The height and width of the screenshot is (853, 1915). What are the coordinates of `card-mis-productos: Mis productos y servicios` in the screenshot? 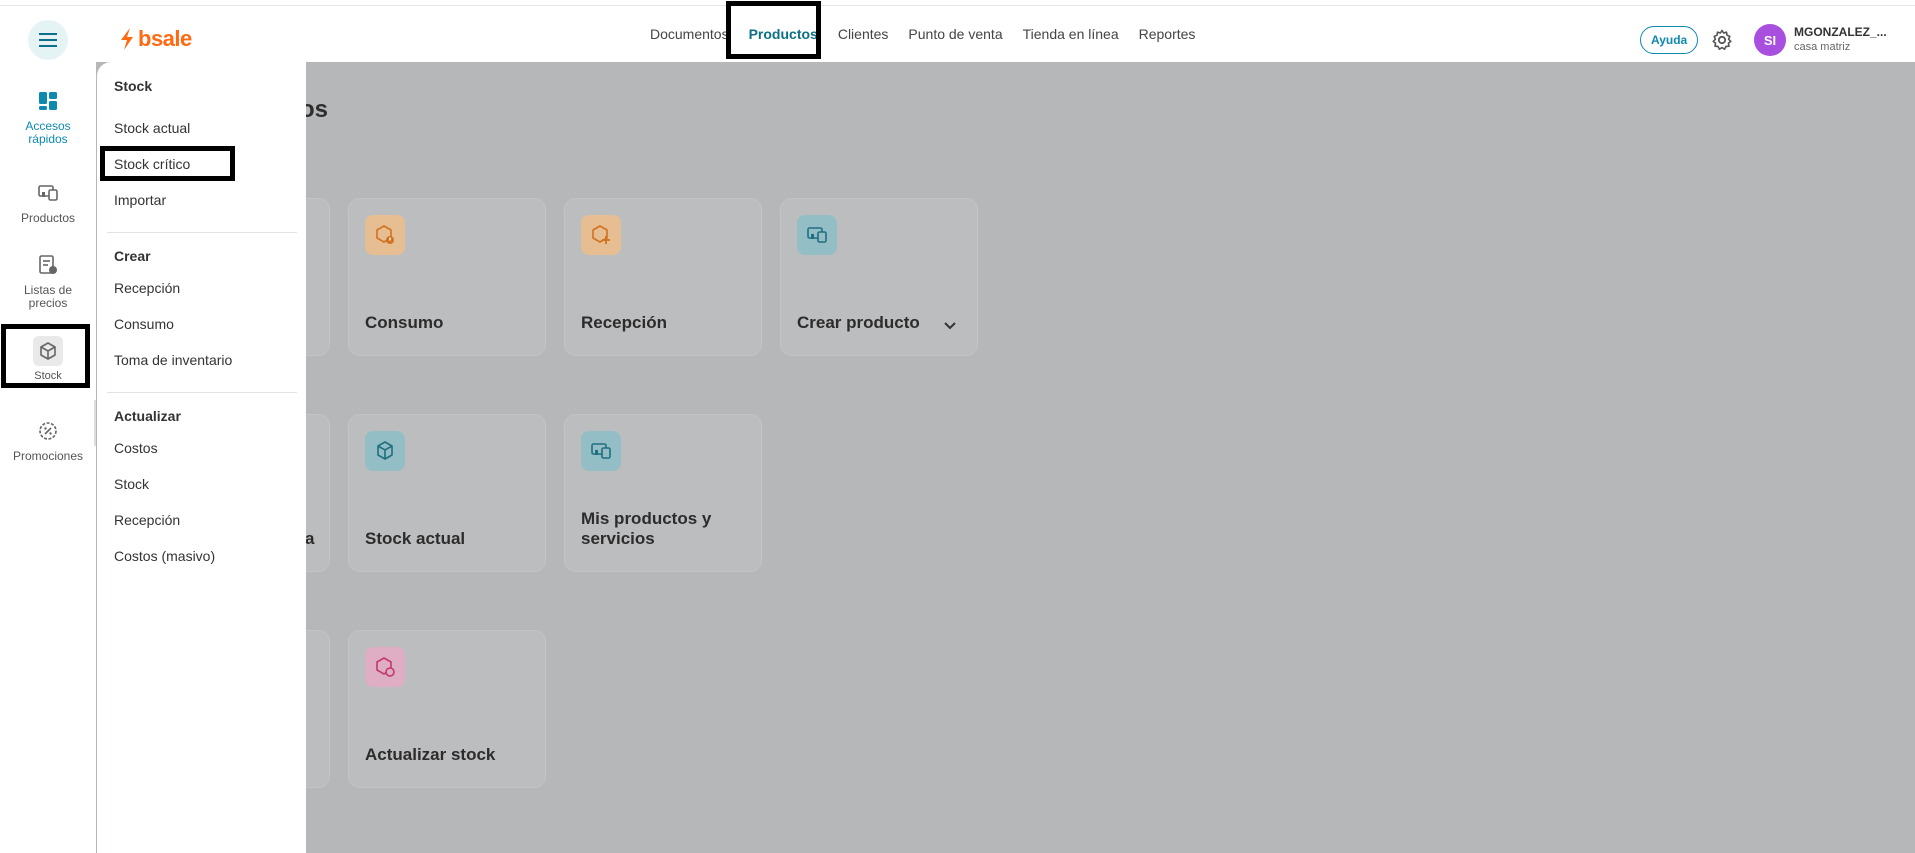 It's located at (663, 493).